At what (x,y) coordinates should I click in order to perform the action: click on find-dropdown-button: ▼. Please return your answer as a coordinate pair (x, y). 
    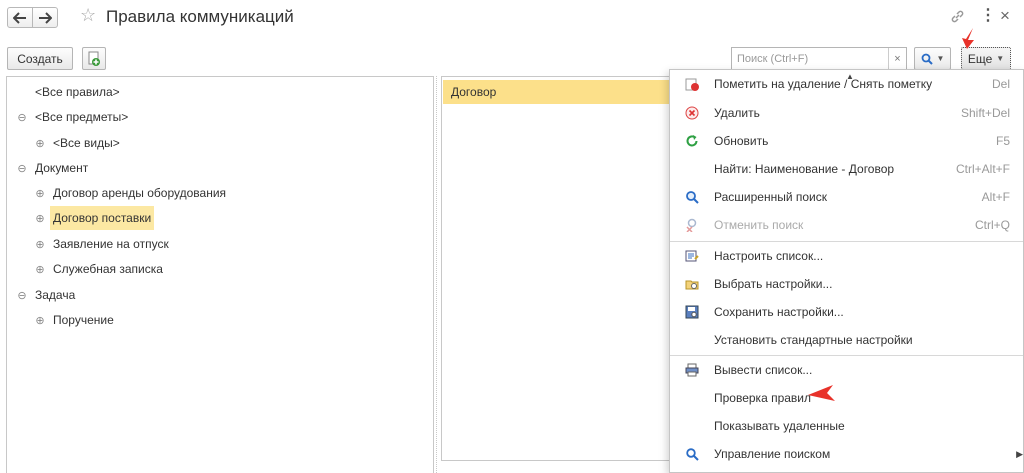
    Looking at the image, I should click on (932, 58).